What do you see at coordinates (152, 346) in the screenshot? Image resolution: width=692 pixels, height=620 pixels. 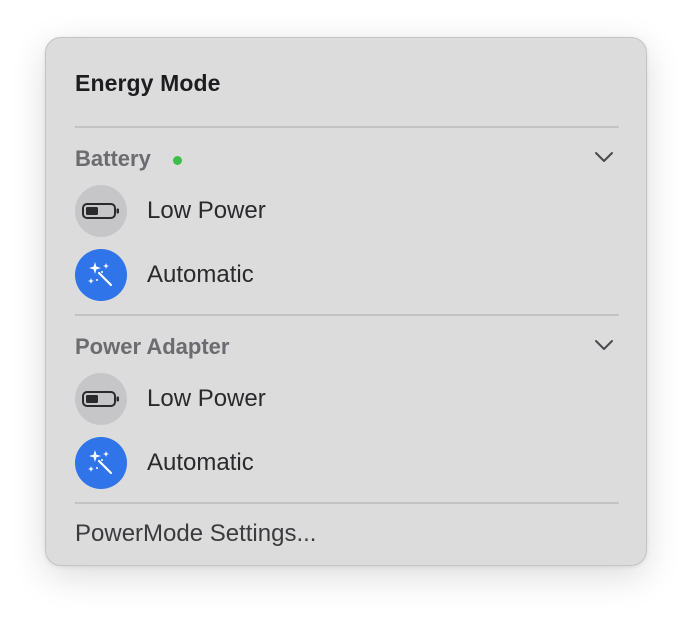 I see `power-adapter-section-label: Power Adapter` at bounding box center [152, 346].